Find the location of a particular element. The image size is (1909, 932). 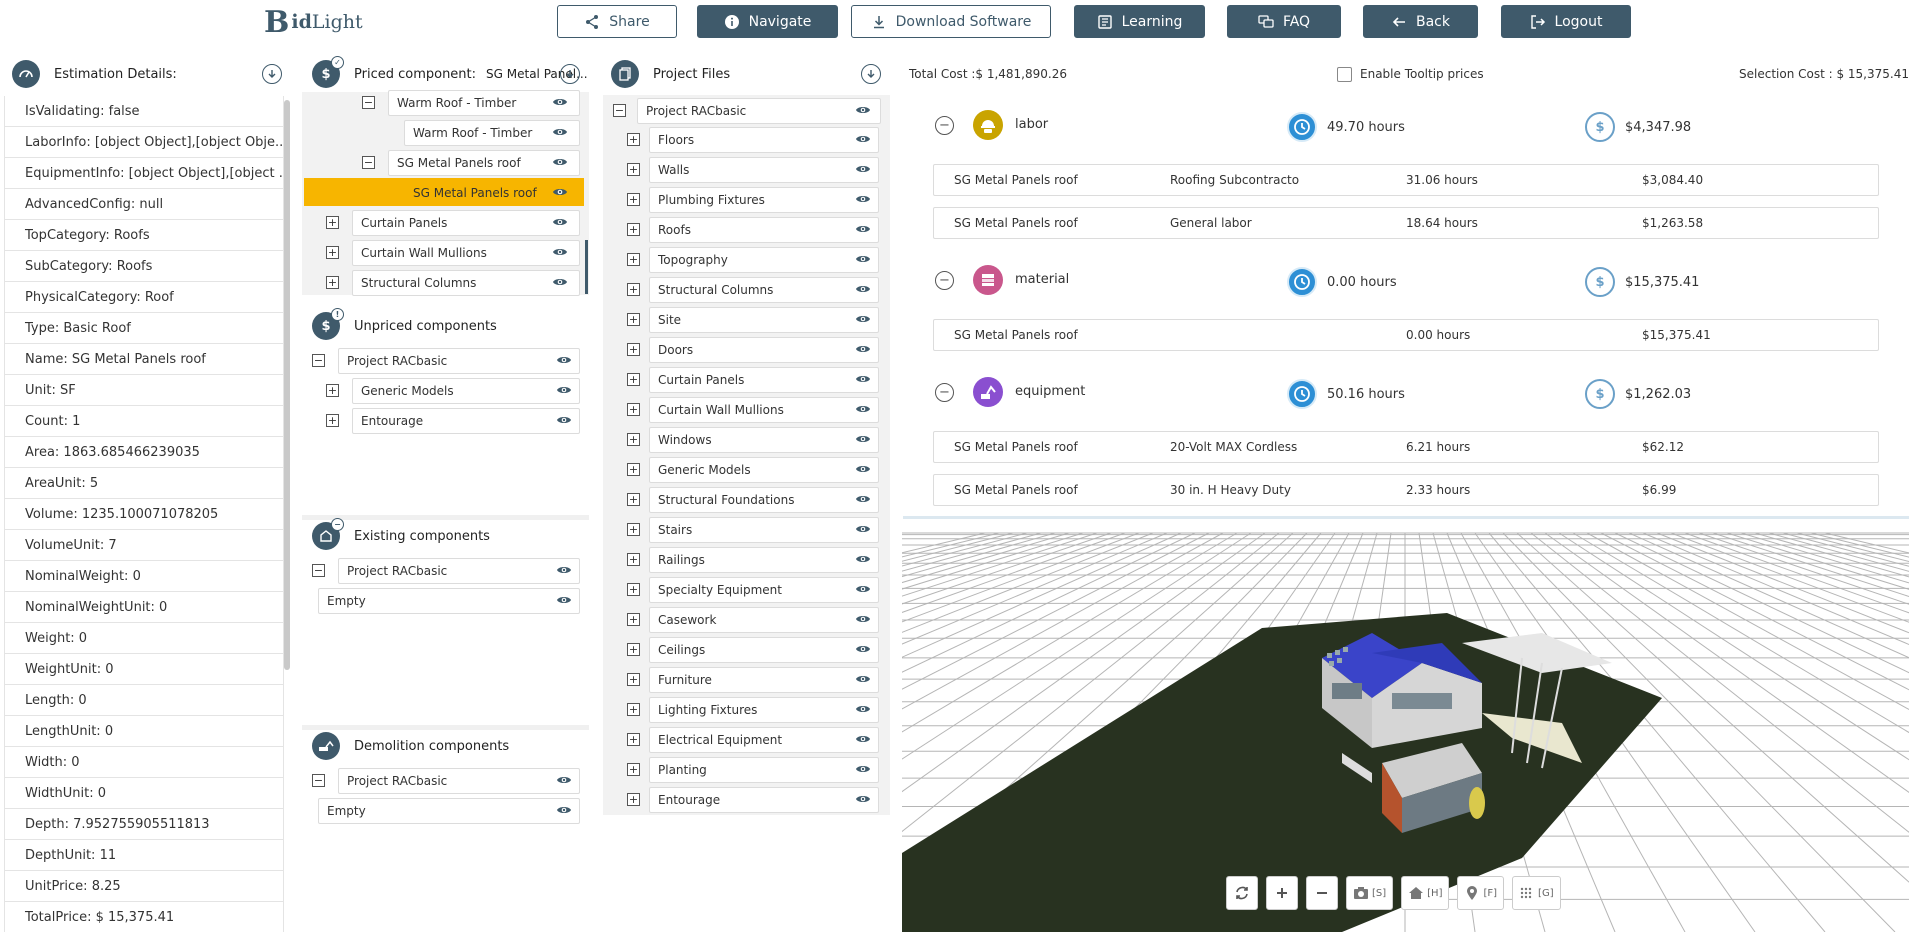

project-file-item: + Planting is located at coordinates (745, 769).